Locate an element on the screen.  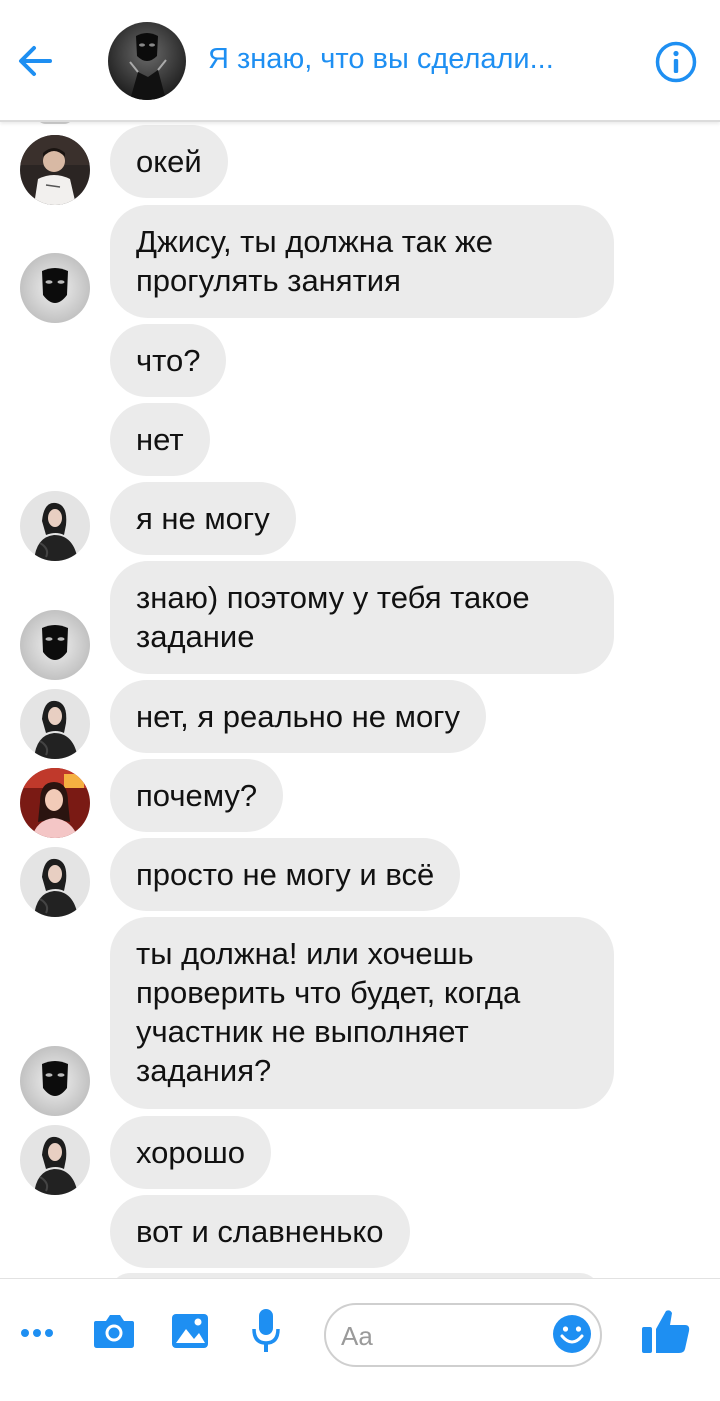
thumbs-up-icon is located at coordinates (666, 1331).